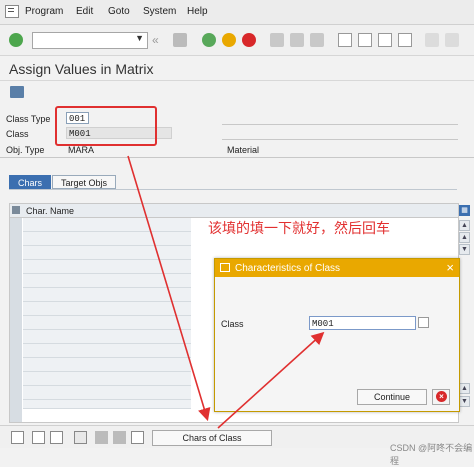 The image size is (474, 467). What do you see at coordinates (271, 380) in the screenshot?
I see `arrow-to-dialog-input` at bounding box center [271, 380].